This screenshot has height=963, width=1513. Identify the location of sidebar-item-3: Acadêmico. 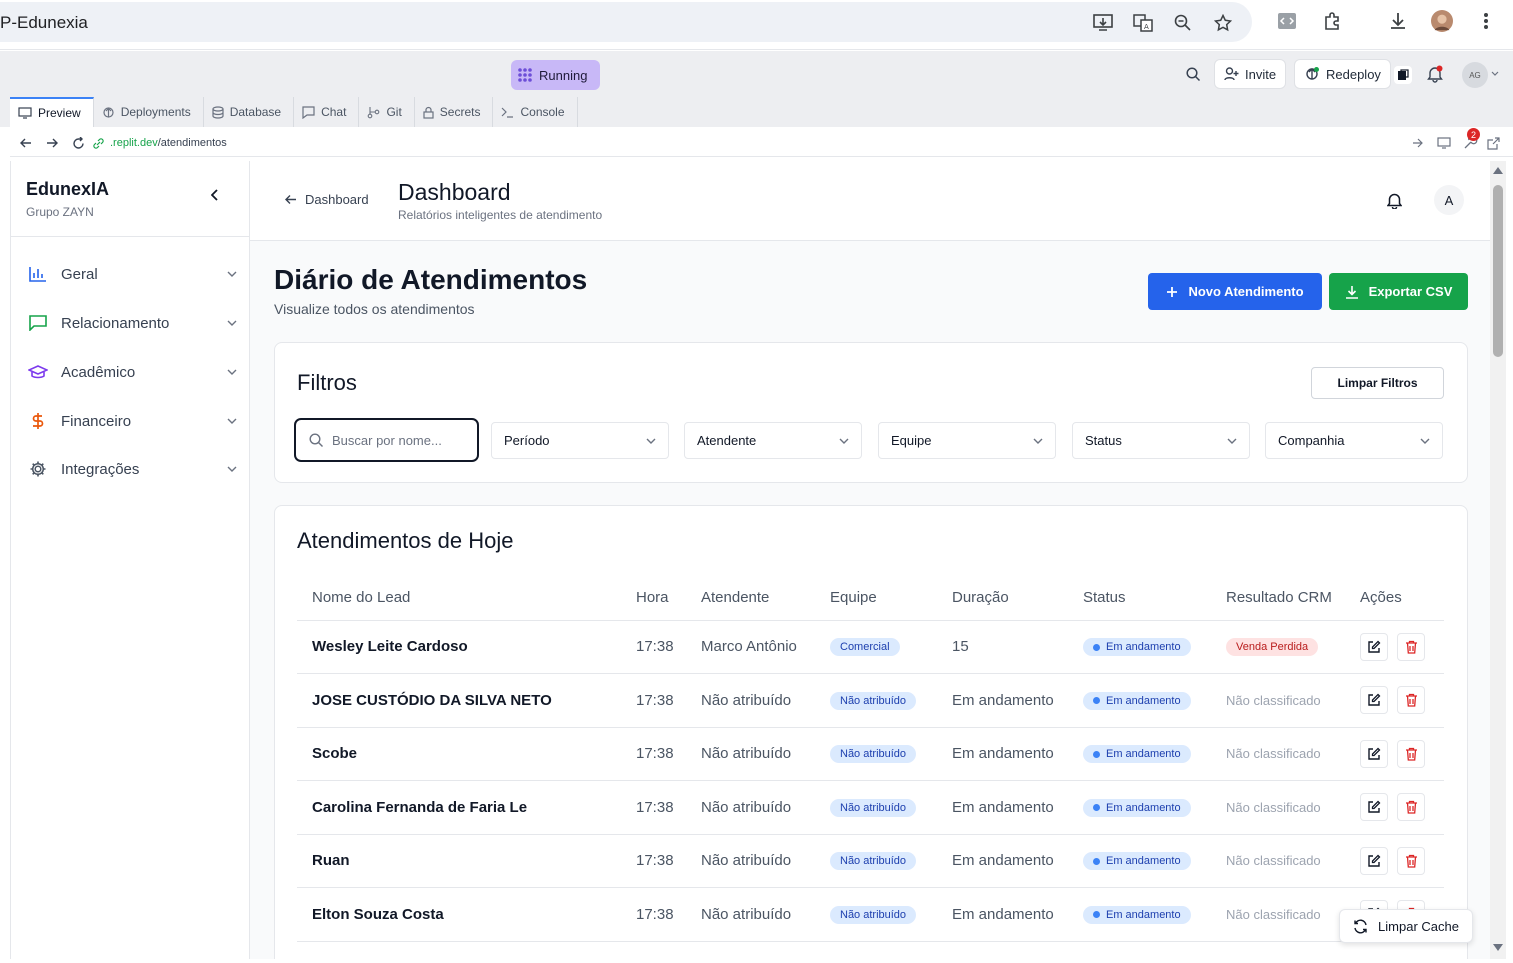
(132, 372).